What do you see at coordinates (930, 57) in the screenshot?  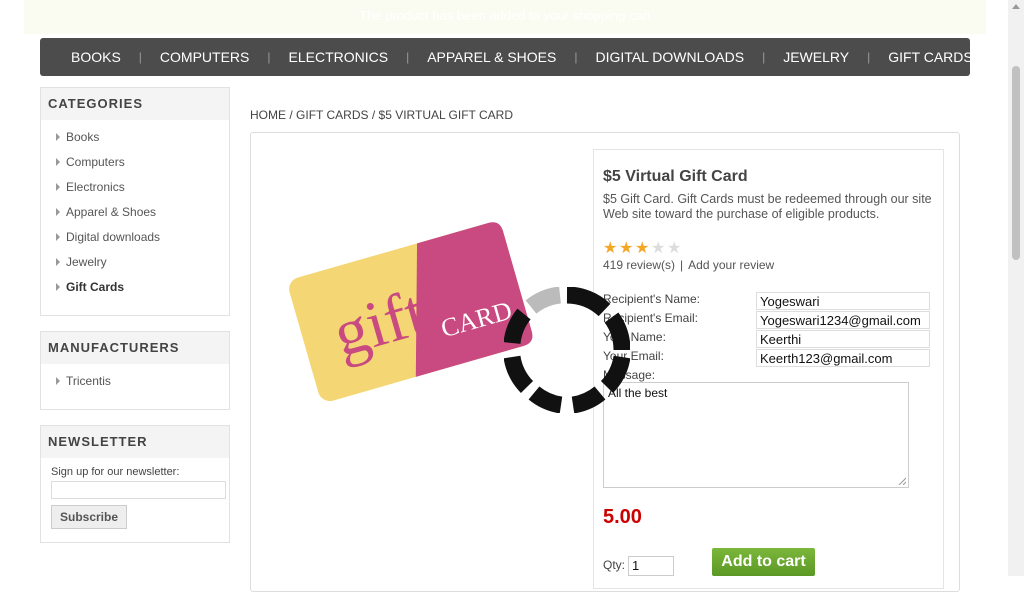 I see `nav-gift-cards: GIFT CARDS` at bounding box center [930, 57].